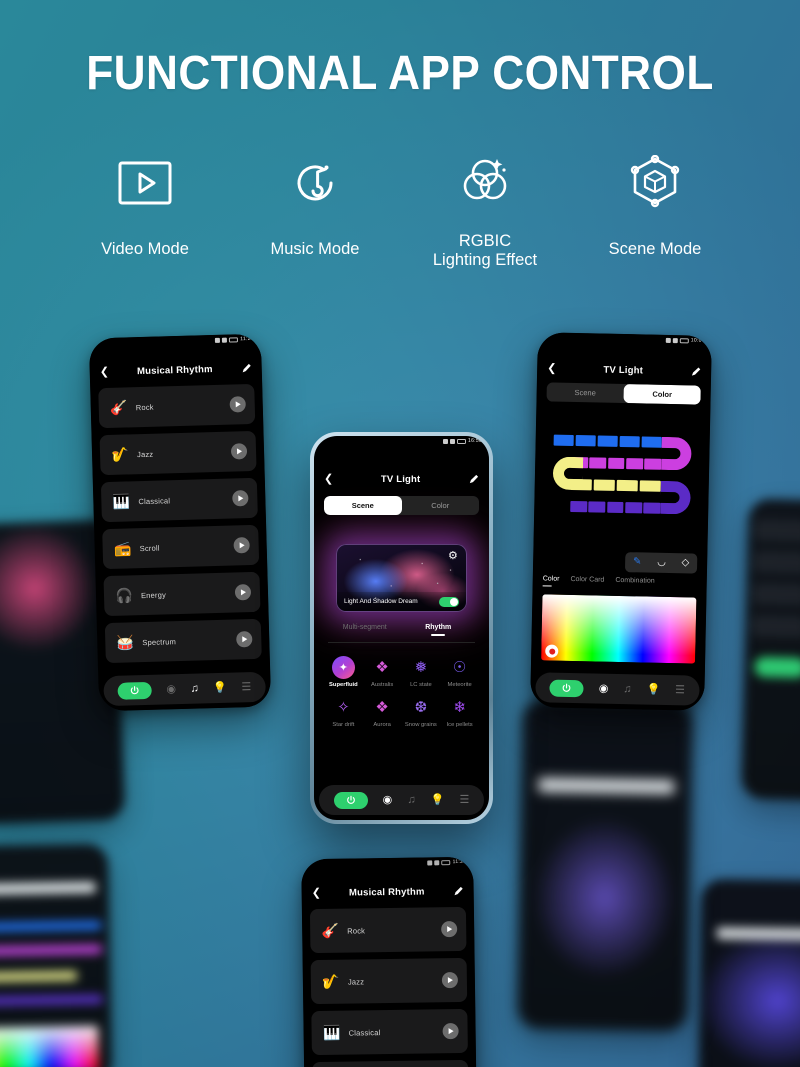  I want to click on eraser-icon: ◇, so click(685, 562).